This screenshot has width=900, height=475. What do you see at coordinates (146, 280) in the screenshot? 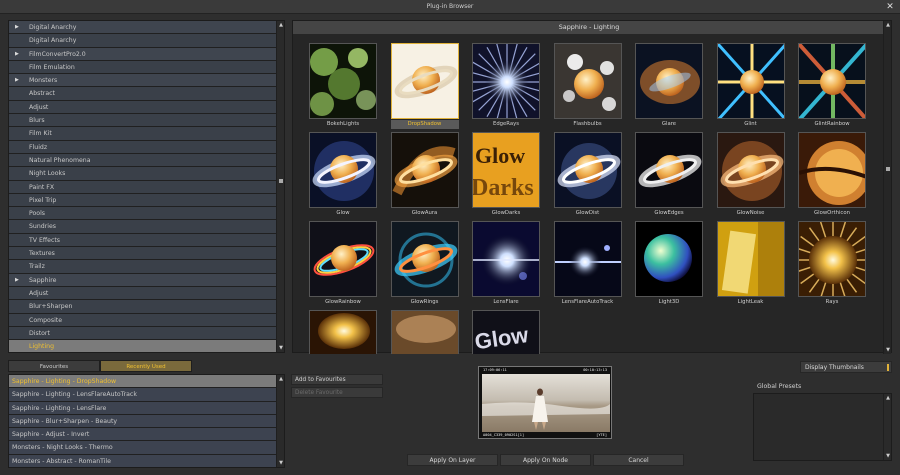
I see `tree-item: ▶ Sapphire` at bounding box center [146, 280].